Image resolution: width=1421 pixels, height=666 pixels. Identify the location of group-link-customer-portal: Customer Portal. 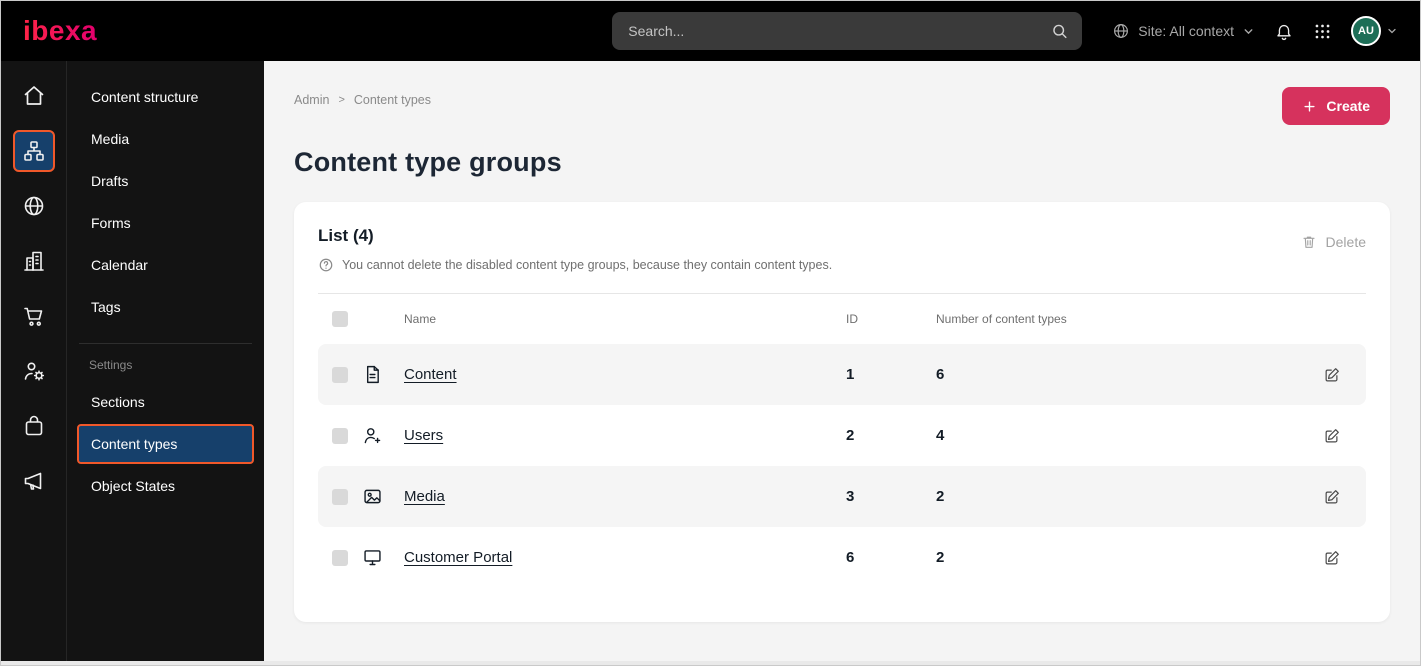
(458, 557).